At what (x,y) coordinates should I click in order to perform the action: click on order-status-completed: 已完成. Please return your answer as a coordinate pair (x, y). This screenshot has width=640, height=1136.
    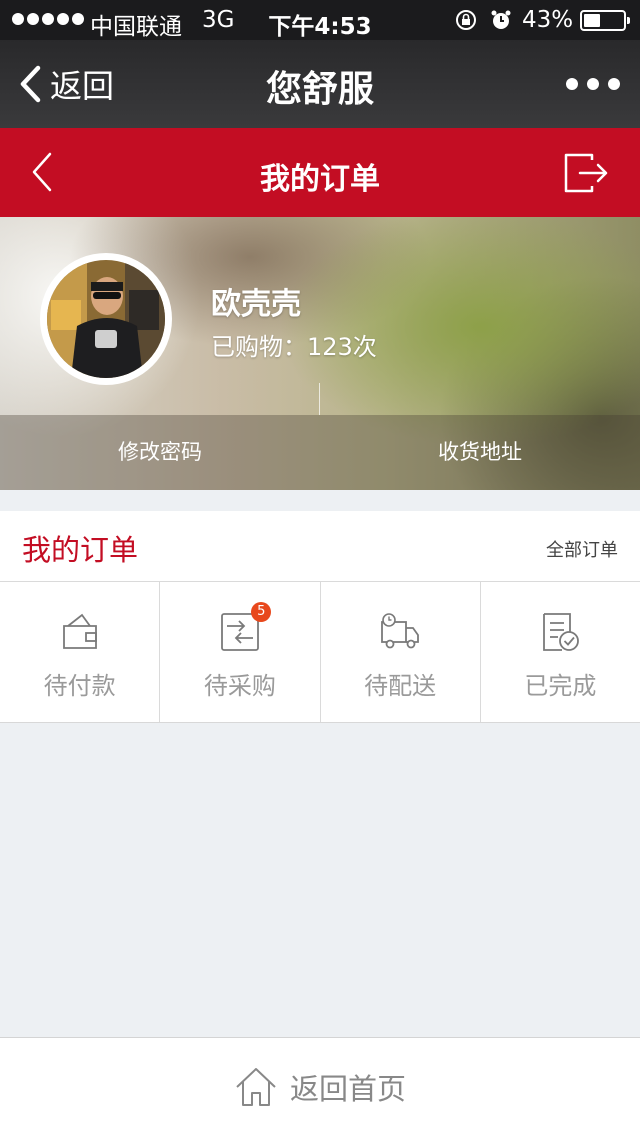
    Looking at the image, I should click on (560, 652).